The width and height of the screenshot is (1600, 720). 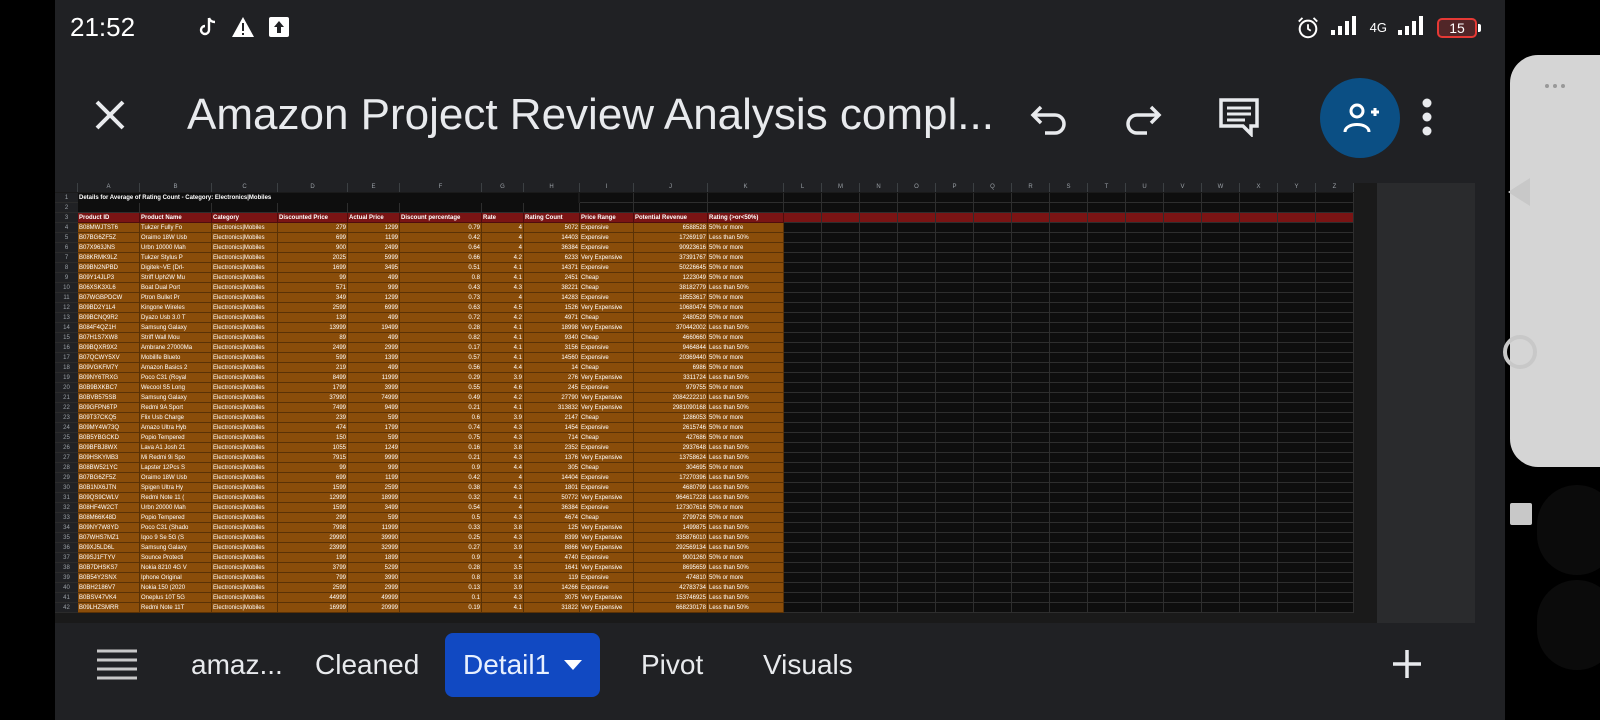 I want to click on data-cell: 14404, so click(x=552, y=478).